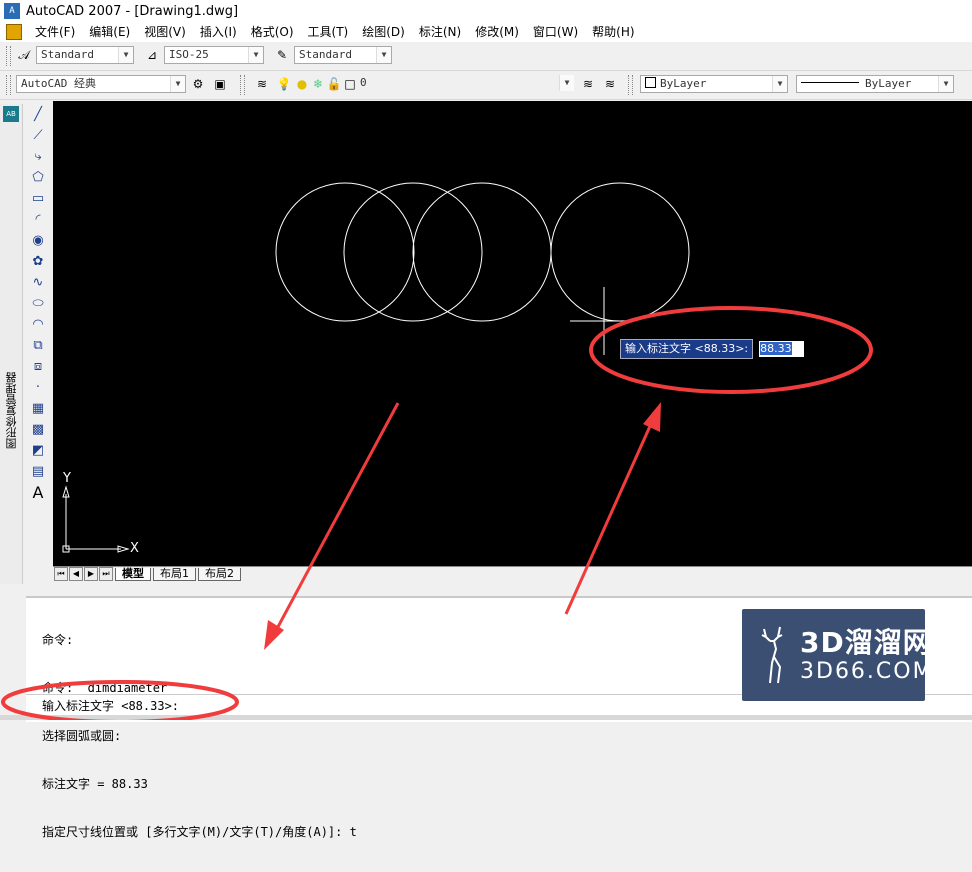  I want to click on ellipse-arc-icon: ◠, so click(38, 324).